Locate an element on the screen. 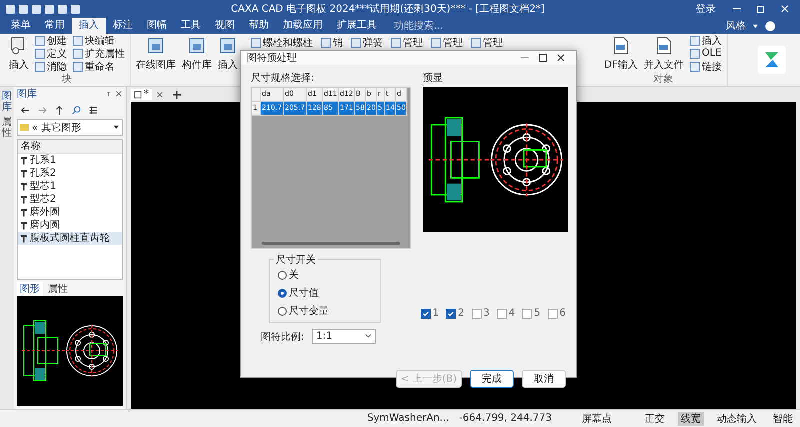 This screenshot has width=800, height=427. column-header: 名称 is located at coordinates (70, 147).